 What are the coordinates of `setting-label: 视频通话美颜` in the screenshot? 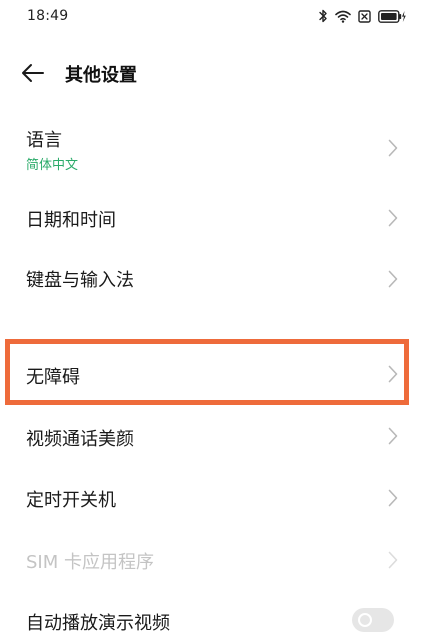 It's located at (80, 439).